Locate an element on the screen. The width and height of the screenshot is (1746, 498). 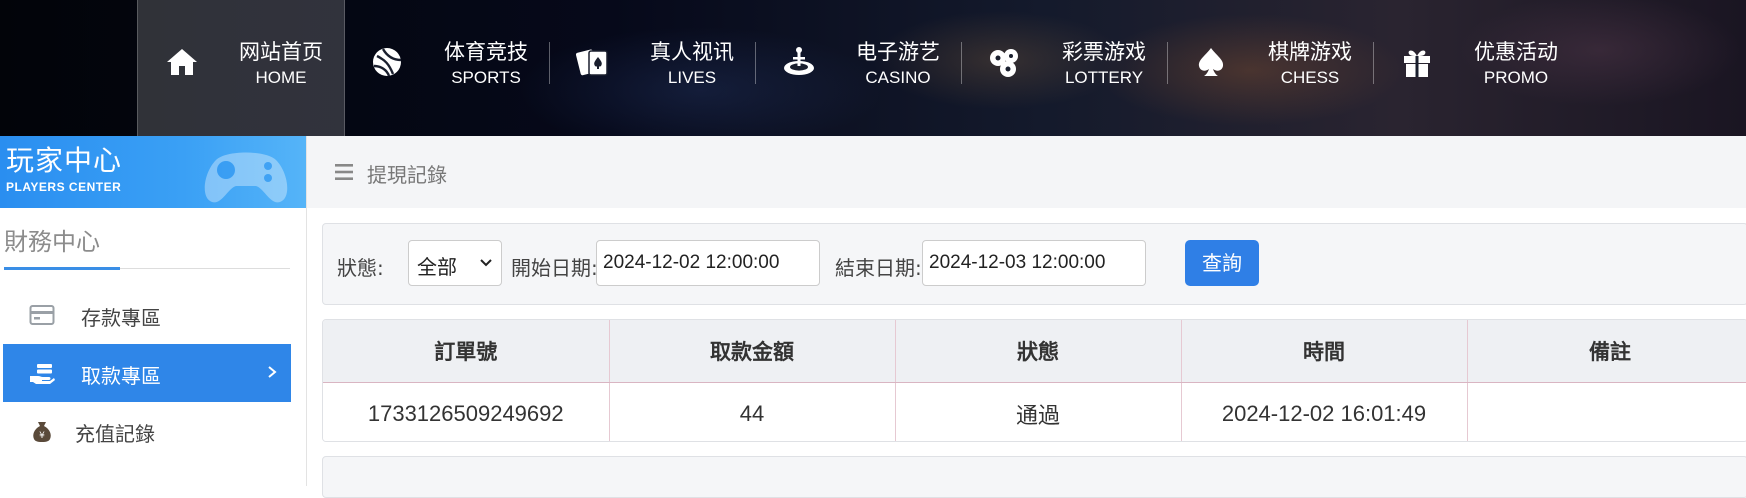
nav-lives-sublabel: LIVES is located at coordinates (692, 77).